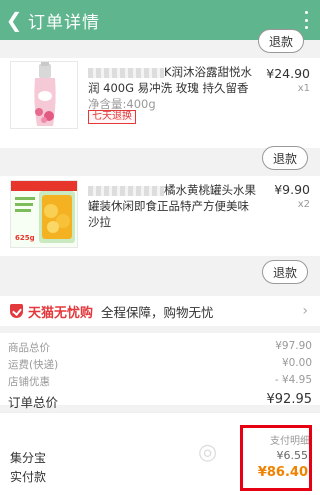 This screenshot has height=495, width=320. I want to click on shield-icon, so click(16, 311).